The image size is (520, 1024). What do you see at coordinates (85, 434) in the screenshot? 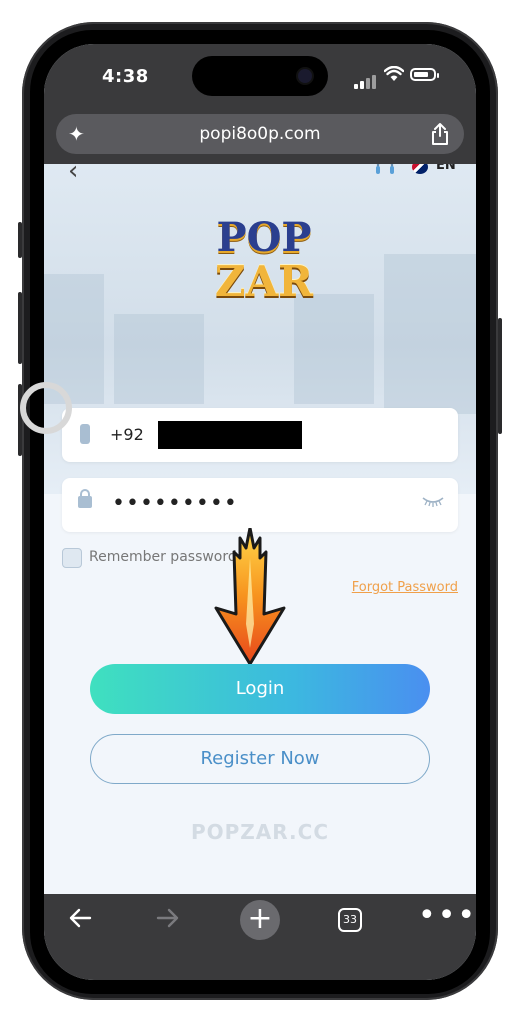
I see `phone-icon` at bounding box center [85, 434].